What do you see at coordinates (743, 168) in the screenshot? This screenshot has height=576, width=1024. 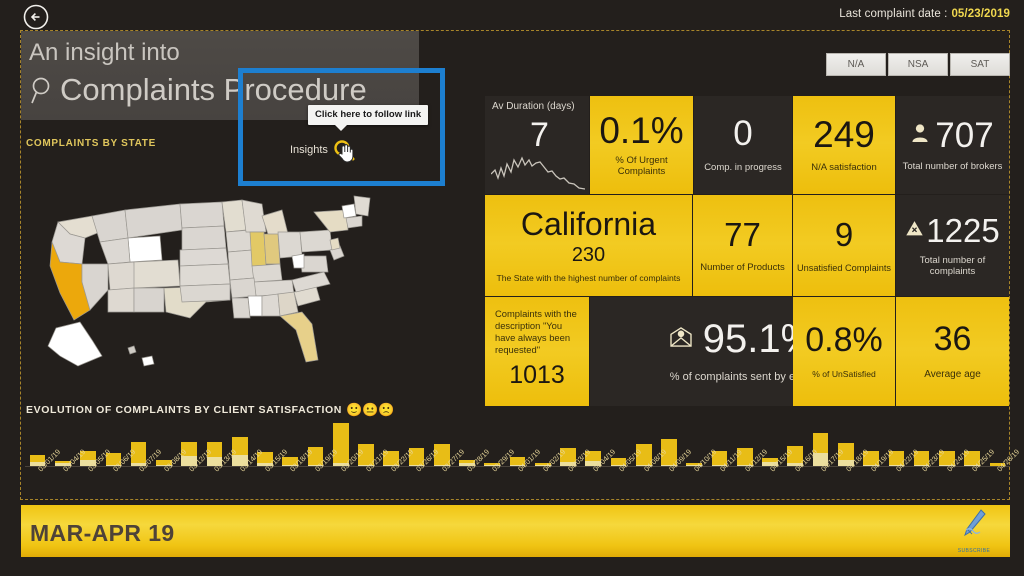 I see `kpi-comp-in-progress-label: Comp. in progress` at bounding box center [743, 168].